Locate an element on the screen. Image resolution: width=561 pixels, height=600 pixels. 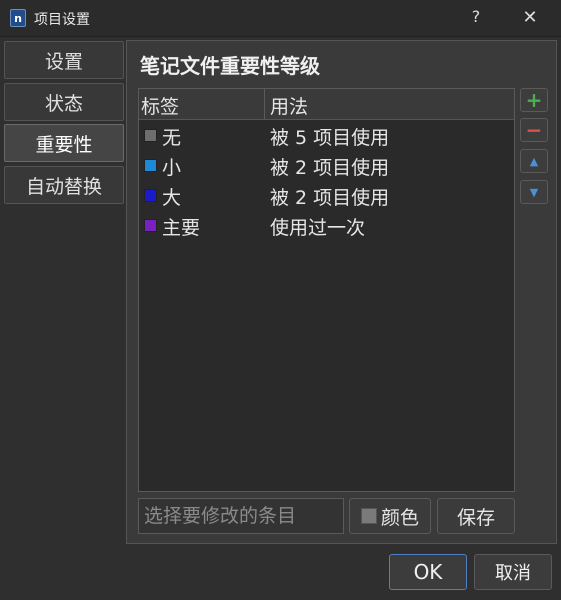
add-item-button: + is located at coordinates (534, 100).